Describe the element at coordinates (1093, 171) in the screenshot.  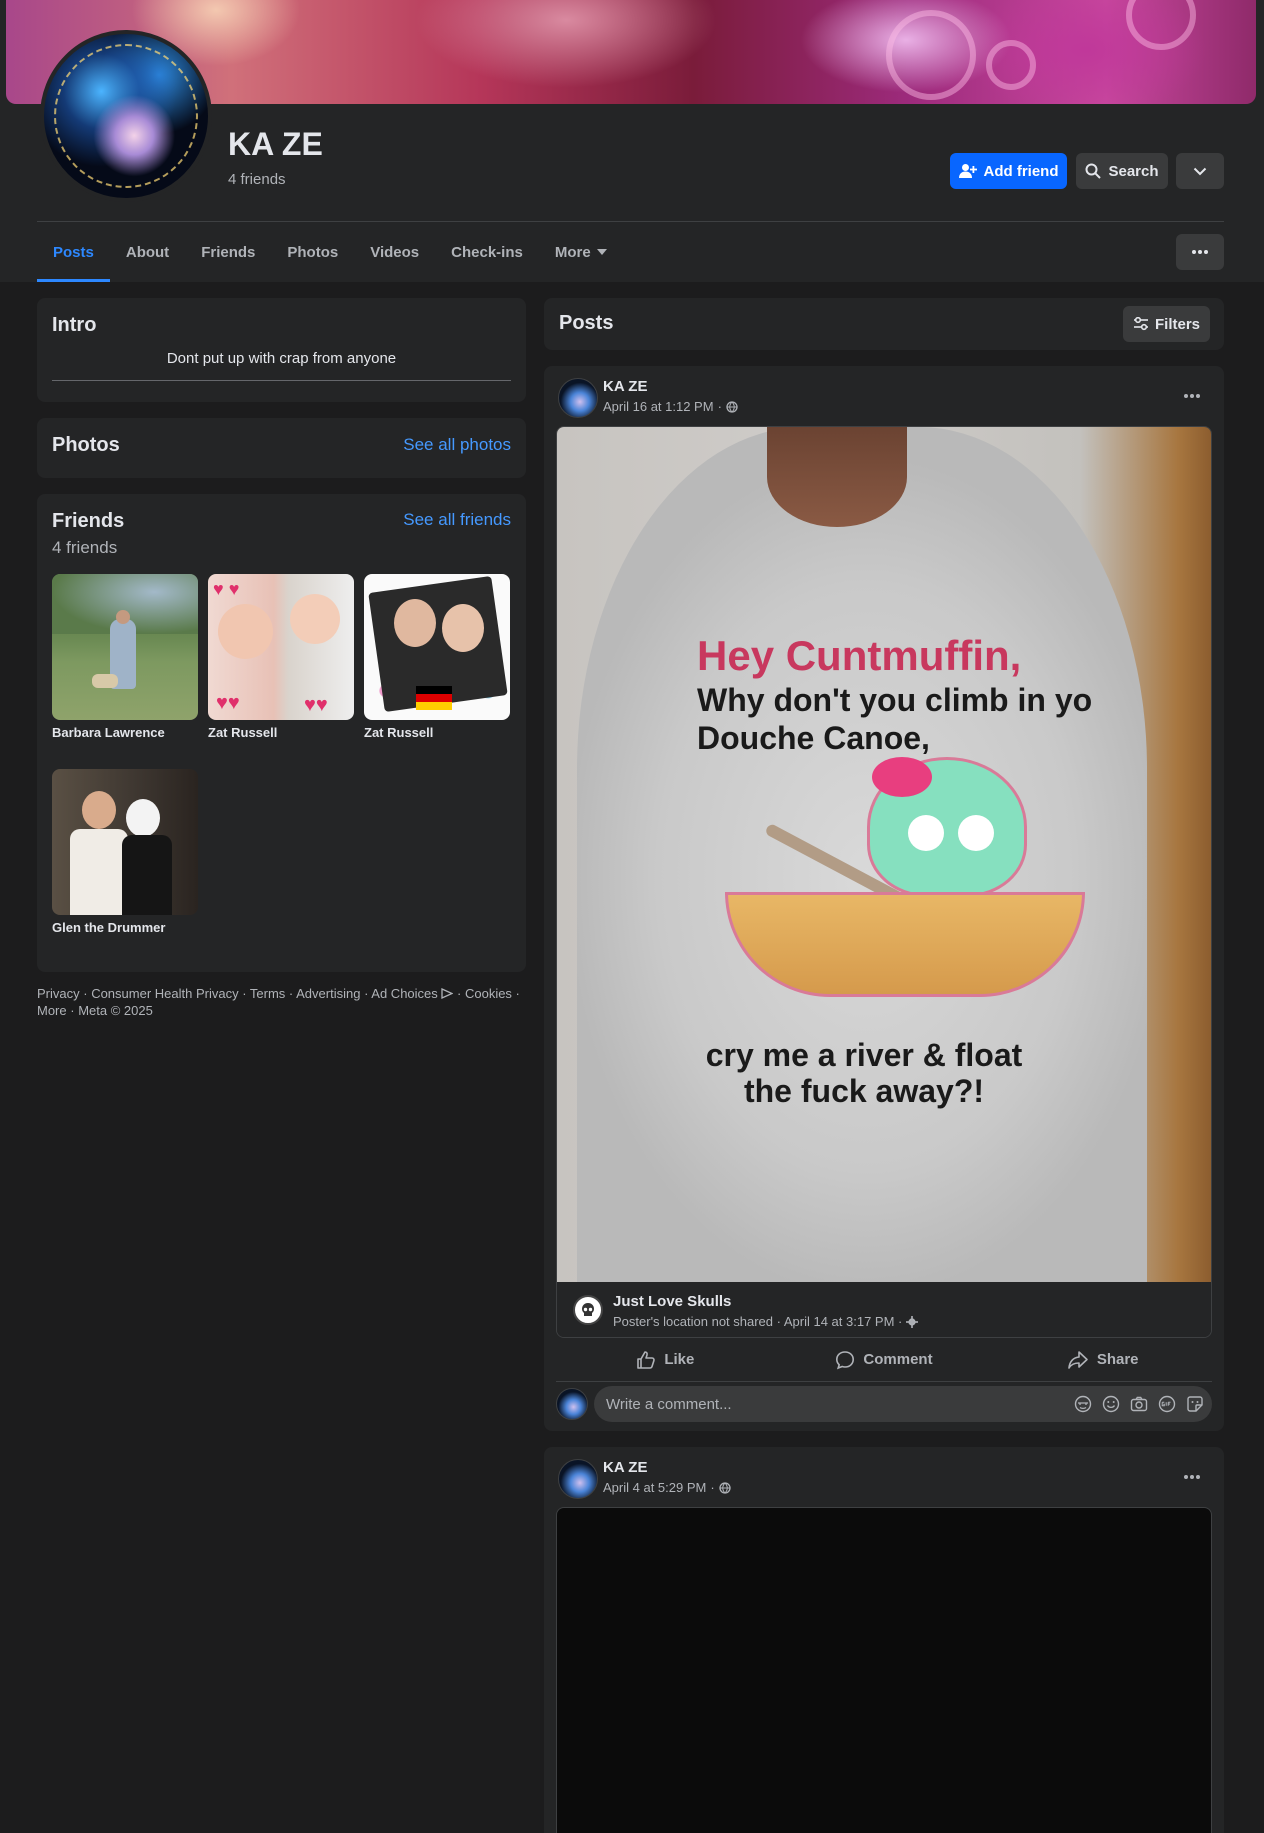
I see `search-icon` at that location.